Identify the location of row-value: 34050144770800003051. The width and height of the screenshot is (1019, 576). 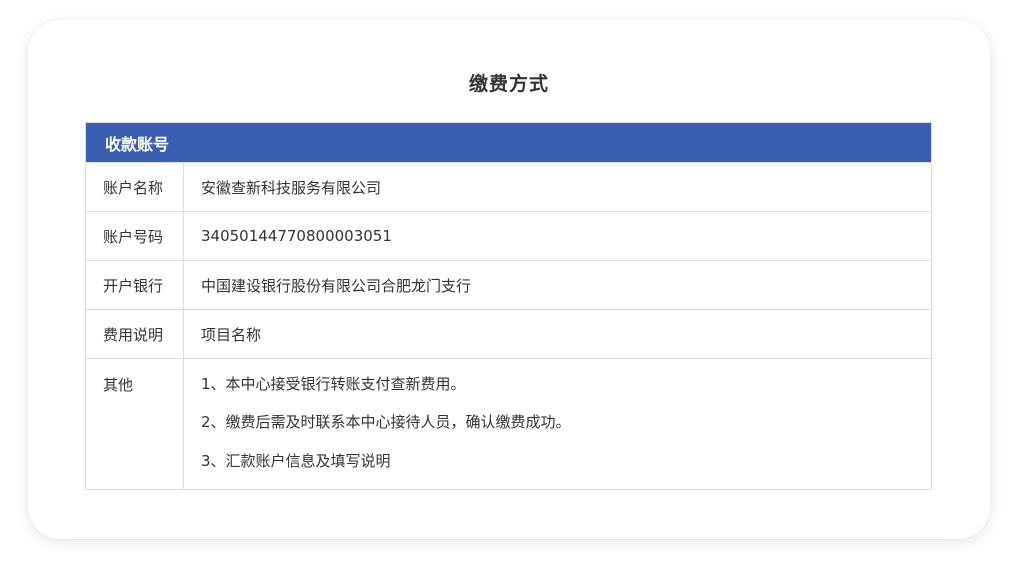
(296, 236).